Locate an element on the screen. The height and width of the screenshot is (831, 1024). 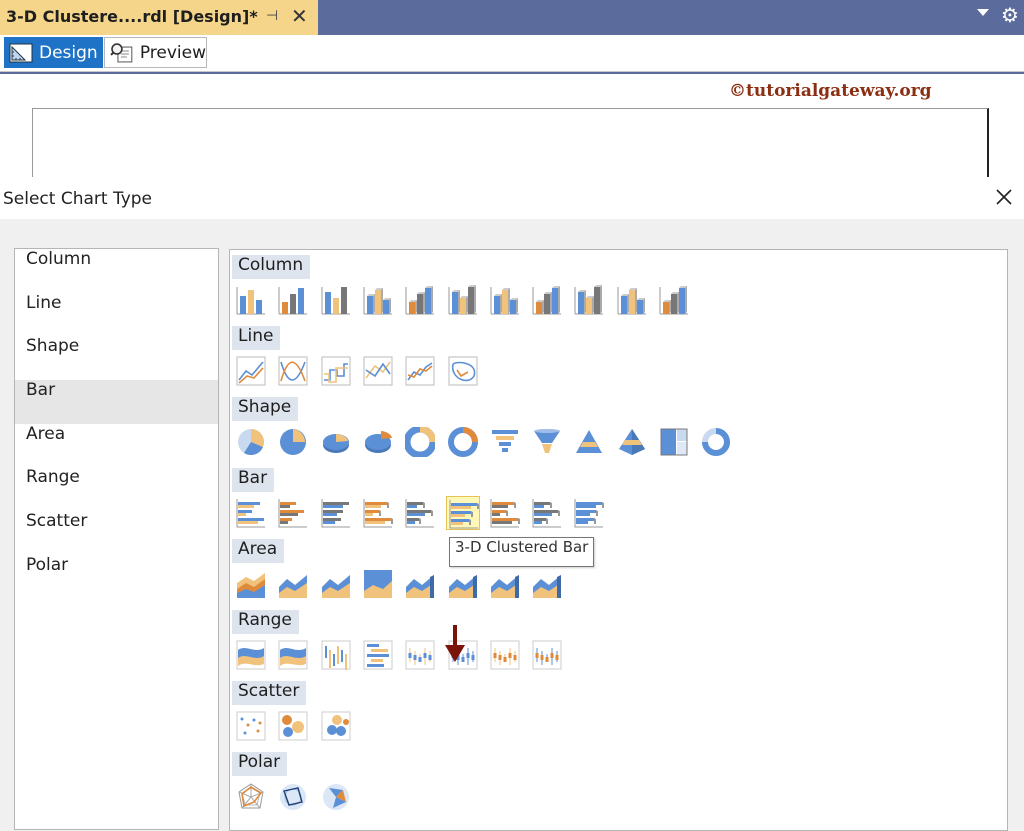
document-tab: 3-D Clustere....rdl [Design]* ⊣ ✕ is located at coordinates (159, 17).